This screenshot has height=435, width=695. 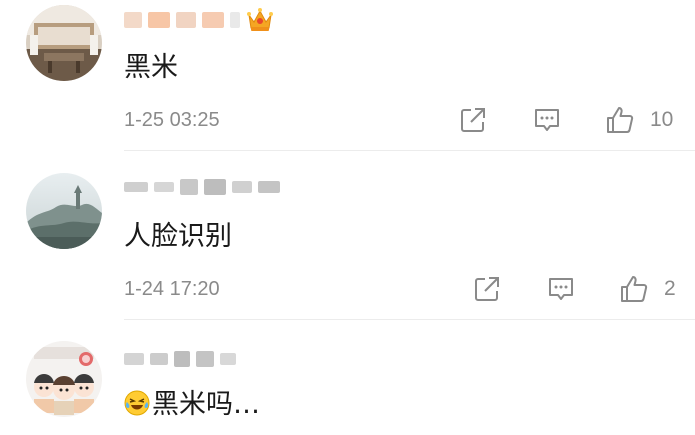 What do you see at coordinates (260, 20) in the screenshot?
I see `crown-badge-icon` at bounding box center [260, 20].